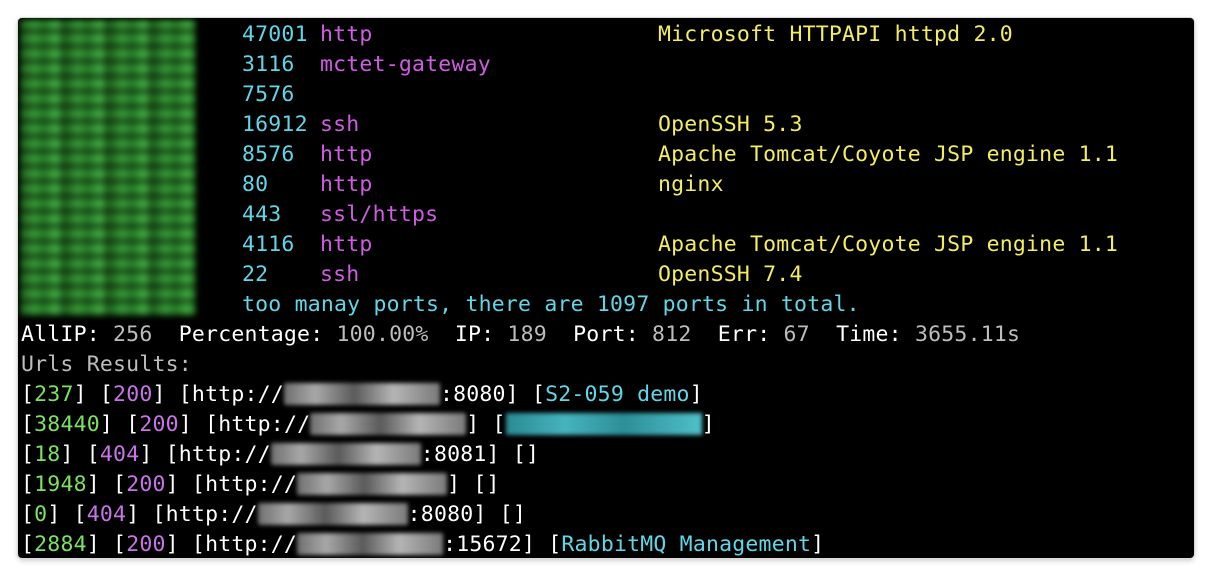 This screenshot has height=576, width=1212. Describe the element at coordinates (379, 214) in the screenshot. I see `service-name: ssl/https` at that location.